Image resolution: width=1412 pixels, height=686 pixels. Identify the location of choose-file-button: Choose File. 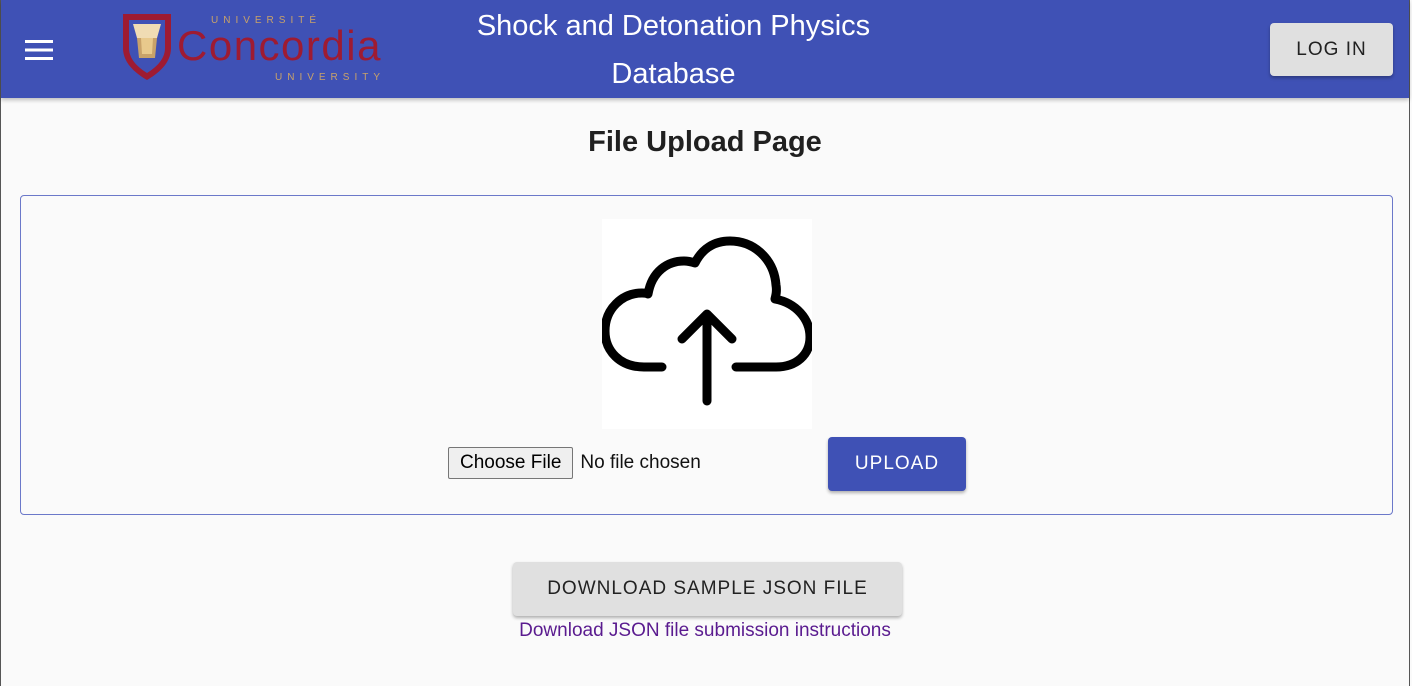
(511, 463).